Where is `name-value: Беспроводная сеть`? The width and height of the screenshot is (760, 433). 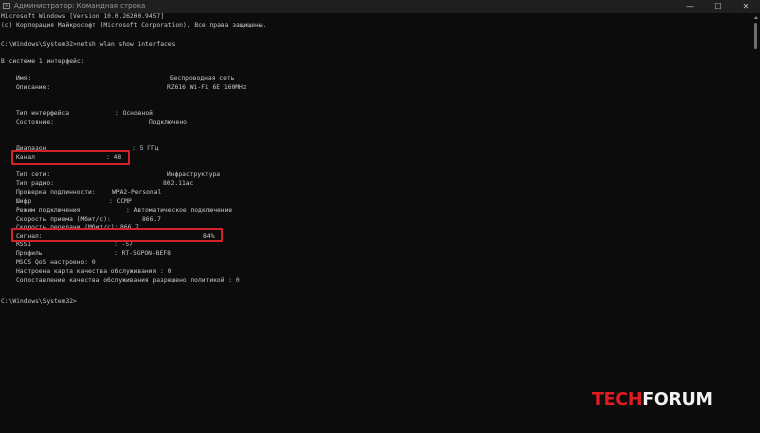
name-value: Беспроводная сеть is located at coordinates (202, 78).